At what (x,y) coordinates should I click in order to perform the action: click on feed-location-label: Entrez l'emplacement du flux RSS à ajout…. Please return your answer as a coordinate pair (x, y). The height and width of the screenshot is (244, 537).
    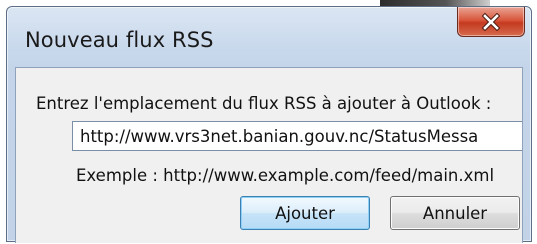
    Looking at the image, I should click on (264, 103).